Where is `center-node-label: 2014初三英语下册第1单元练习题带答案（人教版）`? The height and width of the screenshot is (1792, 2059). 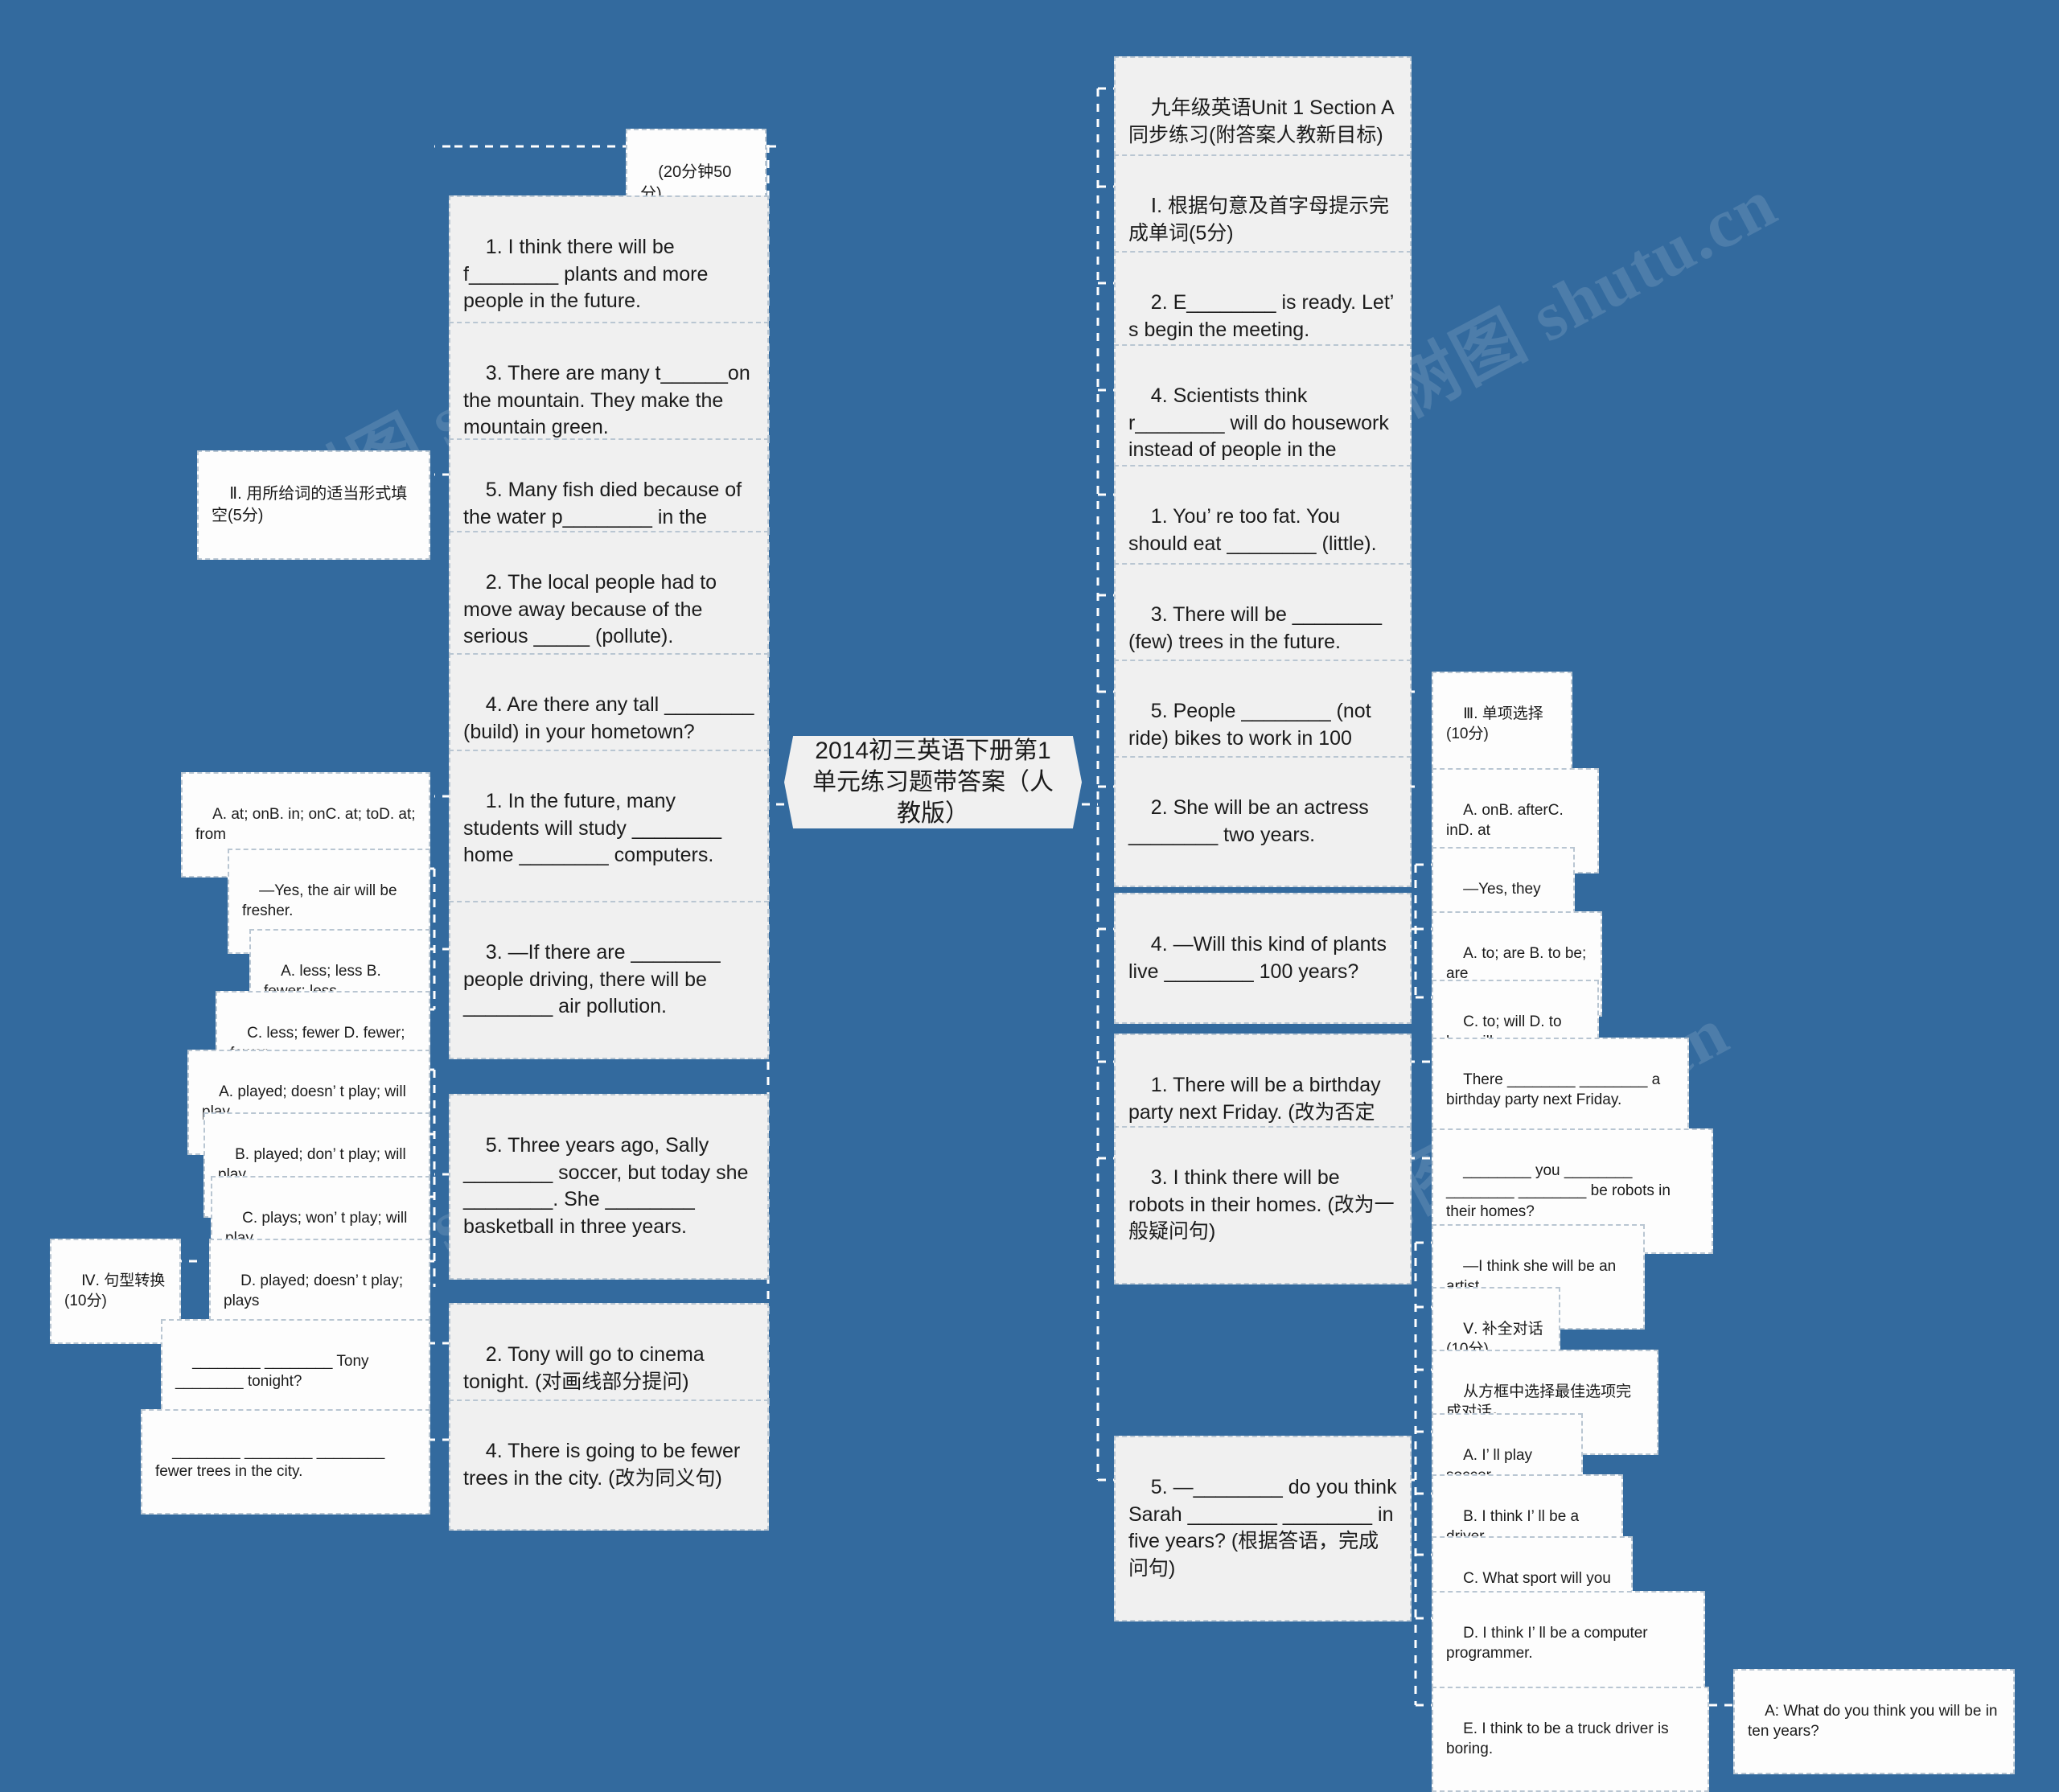 center-node-label: 2014初三英语下册第1单元练习题带答案（人教版） is located at coordinates (933, 782).